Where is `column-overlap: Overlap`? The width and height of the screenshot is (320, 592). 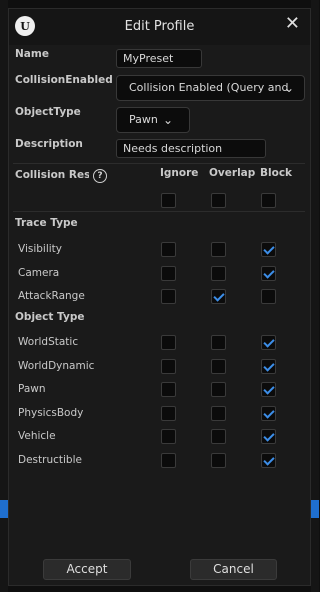 column-overlap: Overlap is located at coordinates (232, 173).